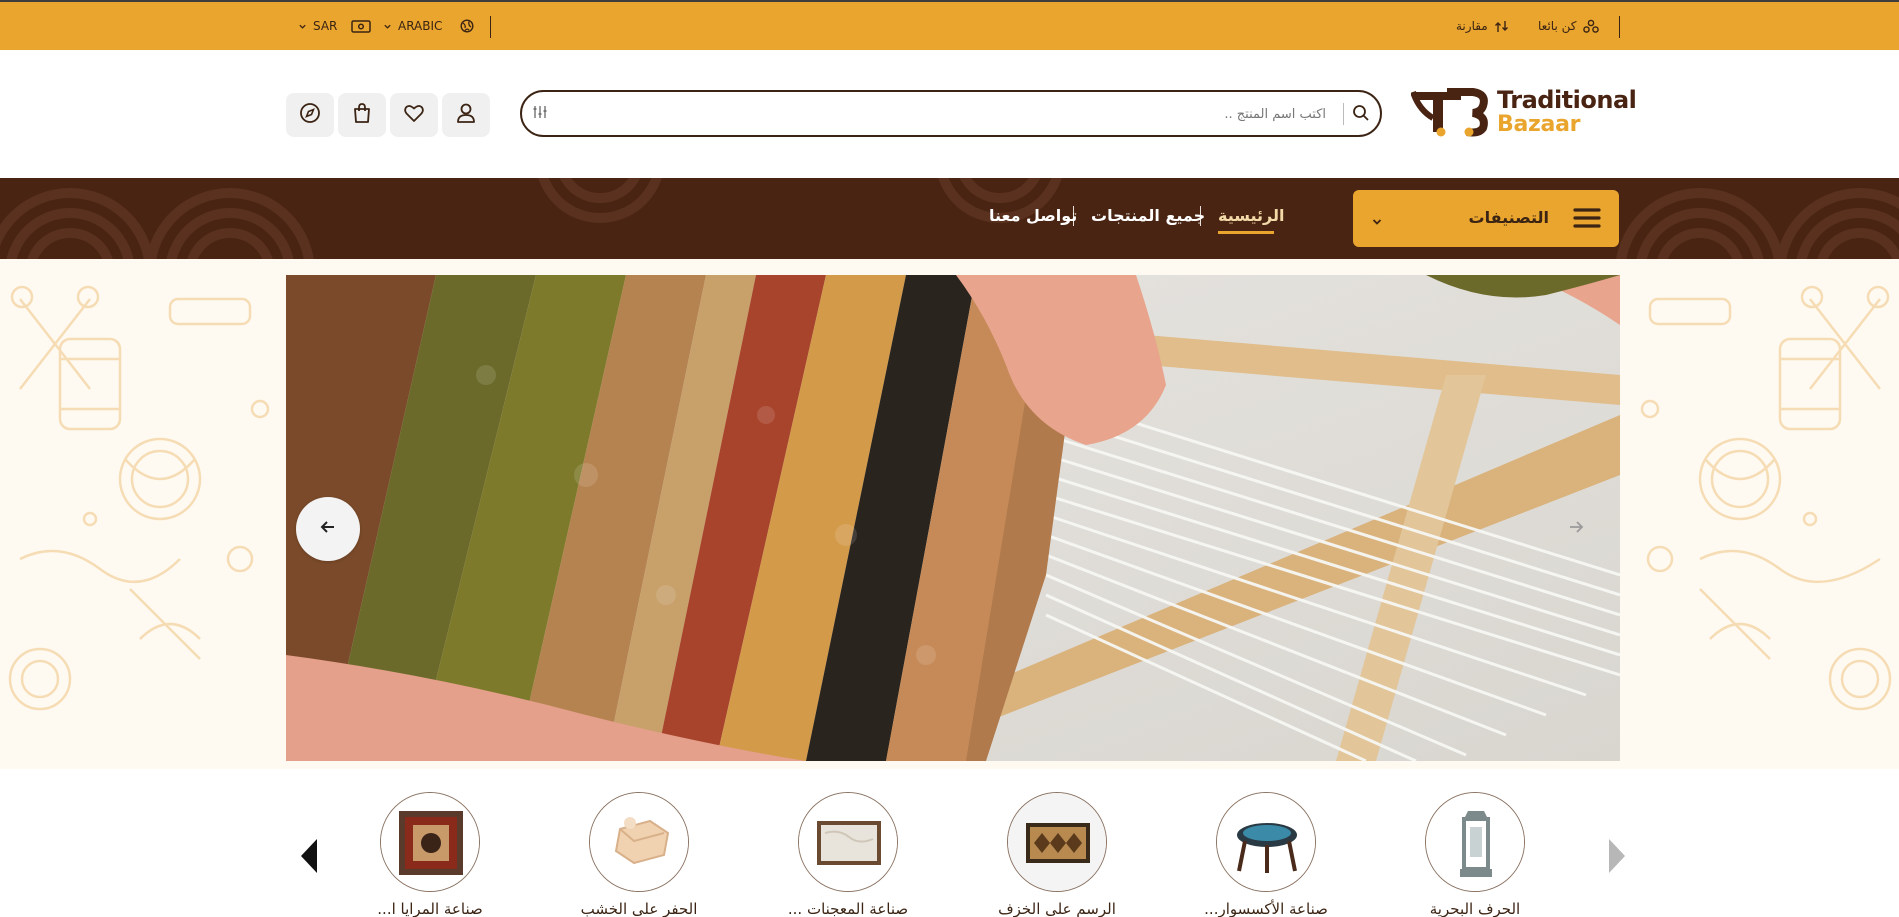  What do you see at coordinates (309, 858) in the screenshot?
I see `carousel-prev-icon` at bounding box center [309, 858].